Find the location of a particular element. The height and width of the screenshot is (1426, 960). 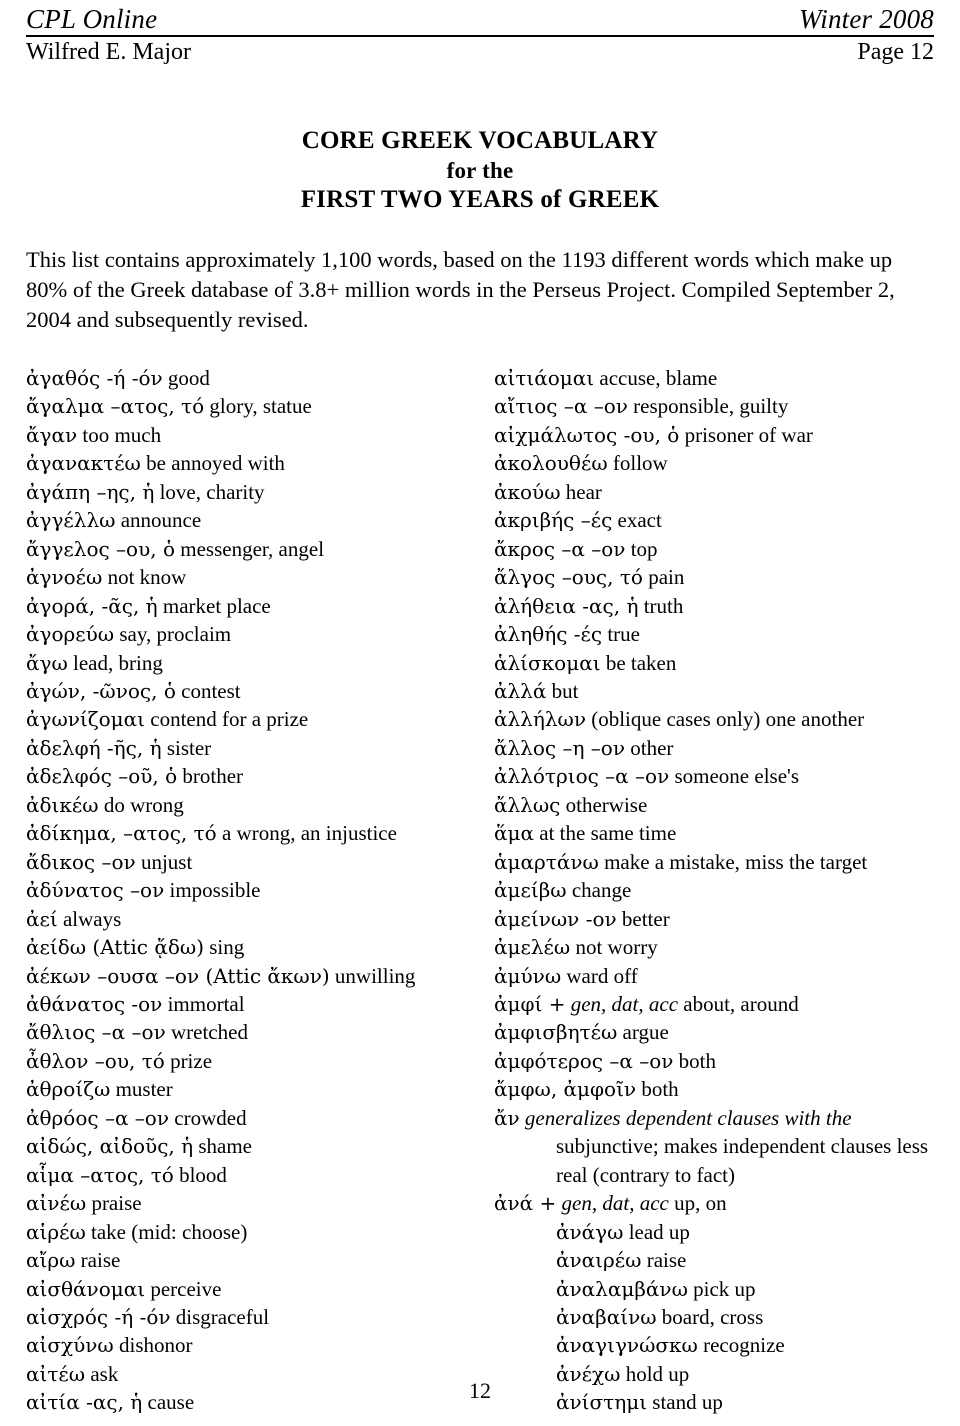

entry-gloss: dishonor is located at coordinates (156, 1345).